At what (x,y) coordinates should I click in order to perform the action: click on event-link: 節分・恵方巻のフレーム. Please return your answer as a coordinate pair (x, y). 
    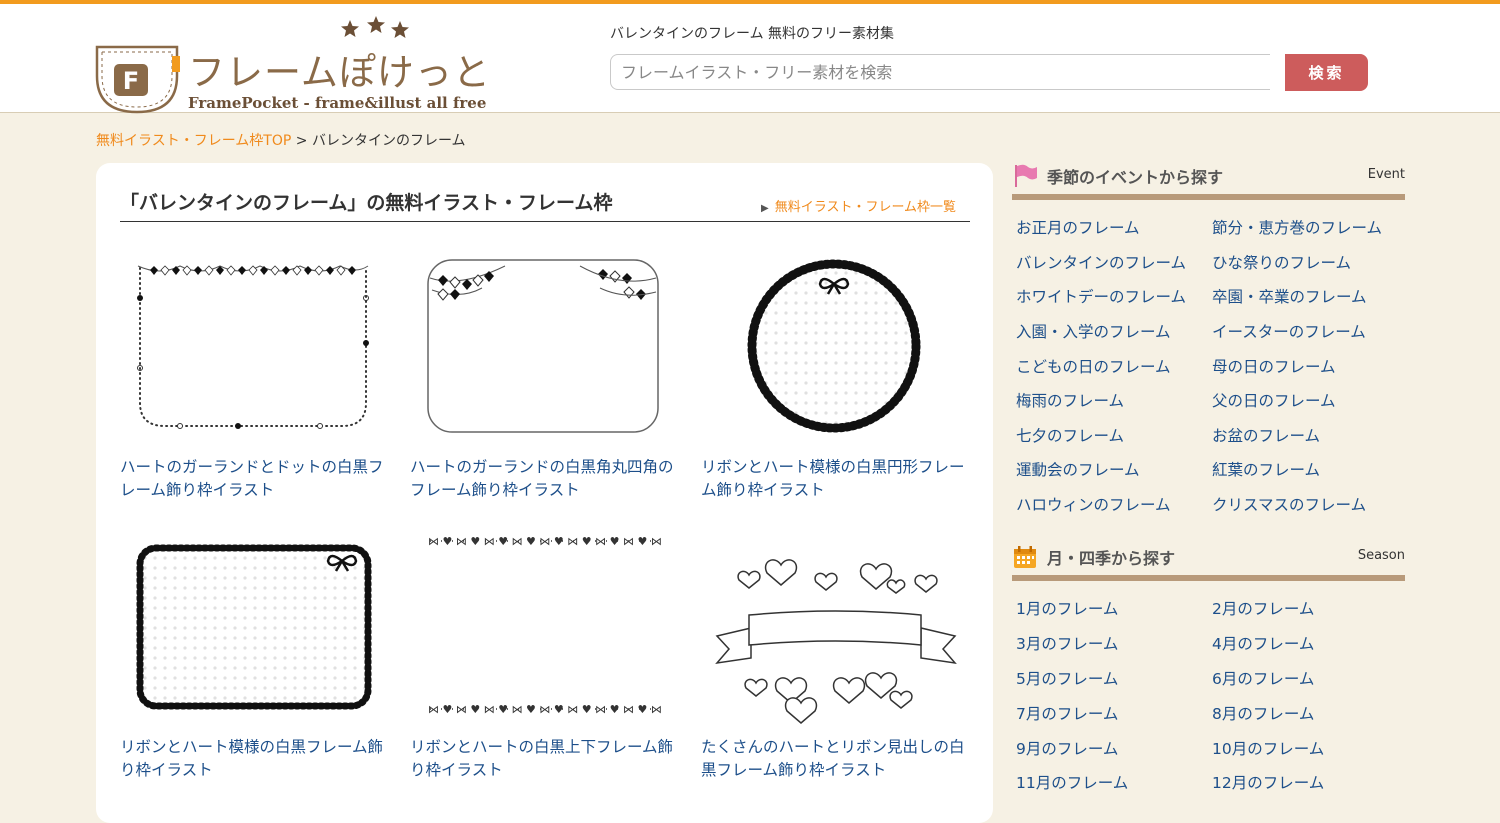
    Looking at the image, I should click on (1297, 227).